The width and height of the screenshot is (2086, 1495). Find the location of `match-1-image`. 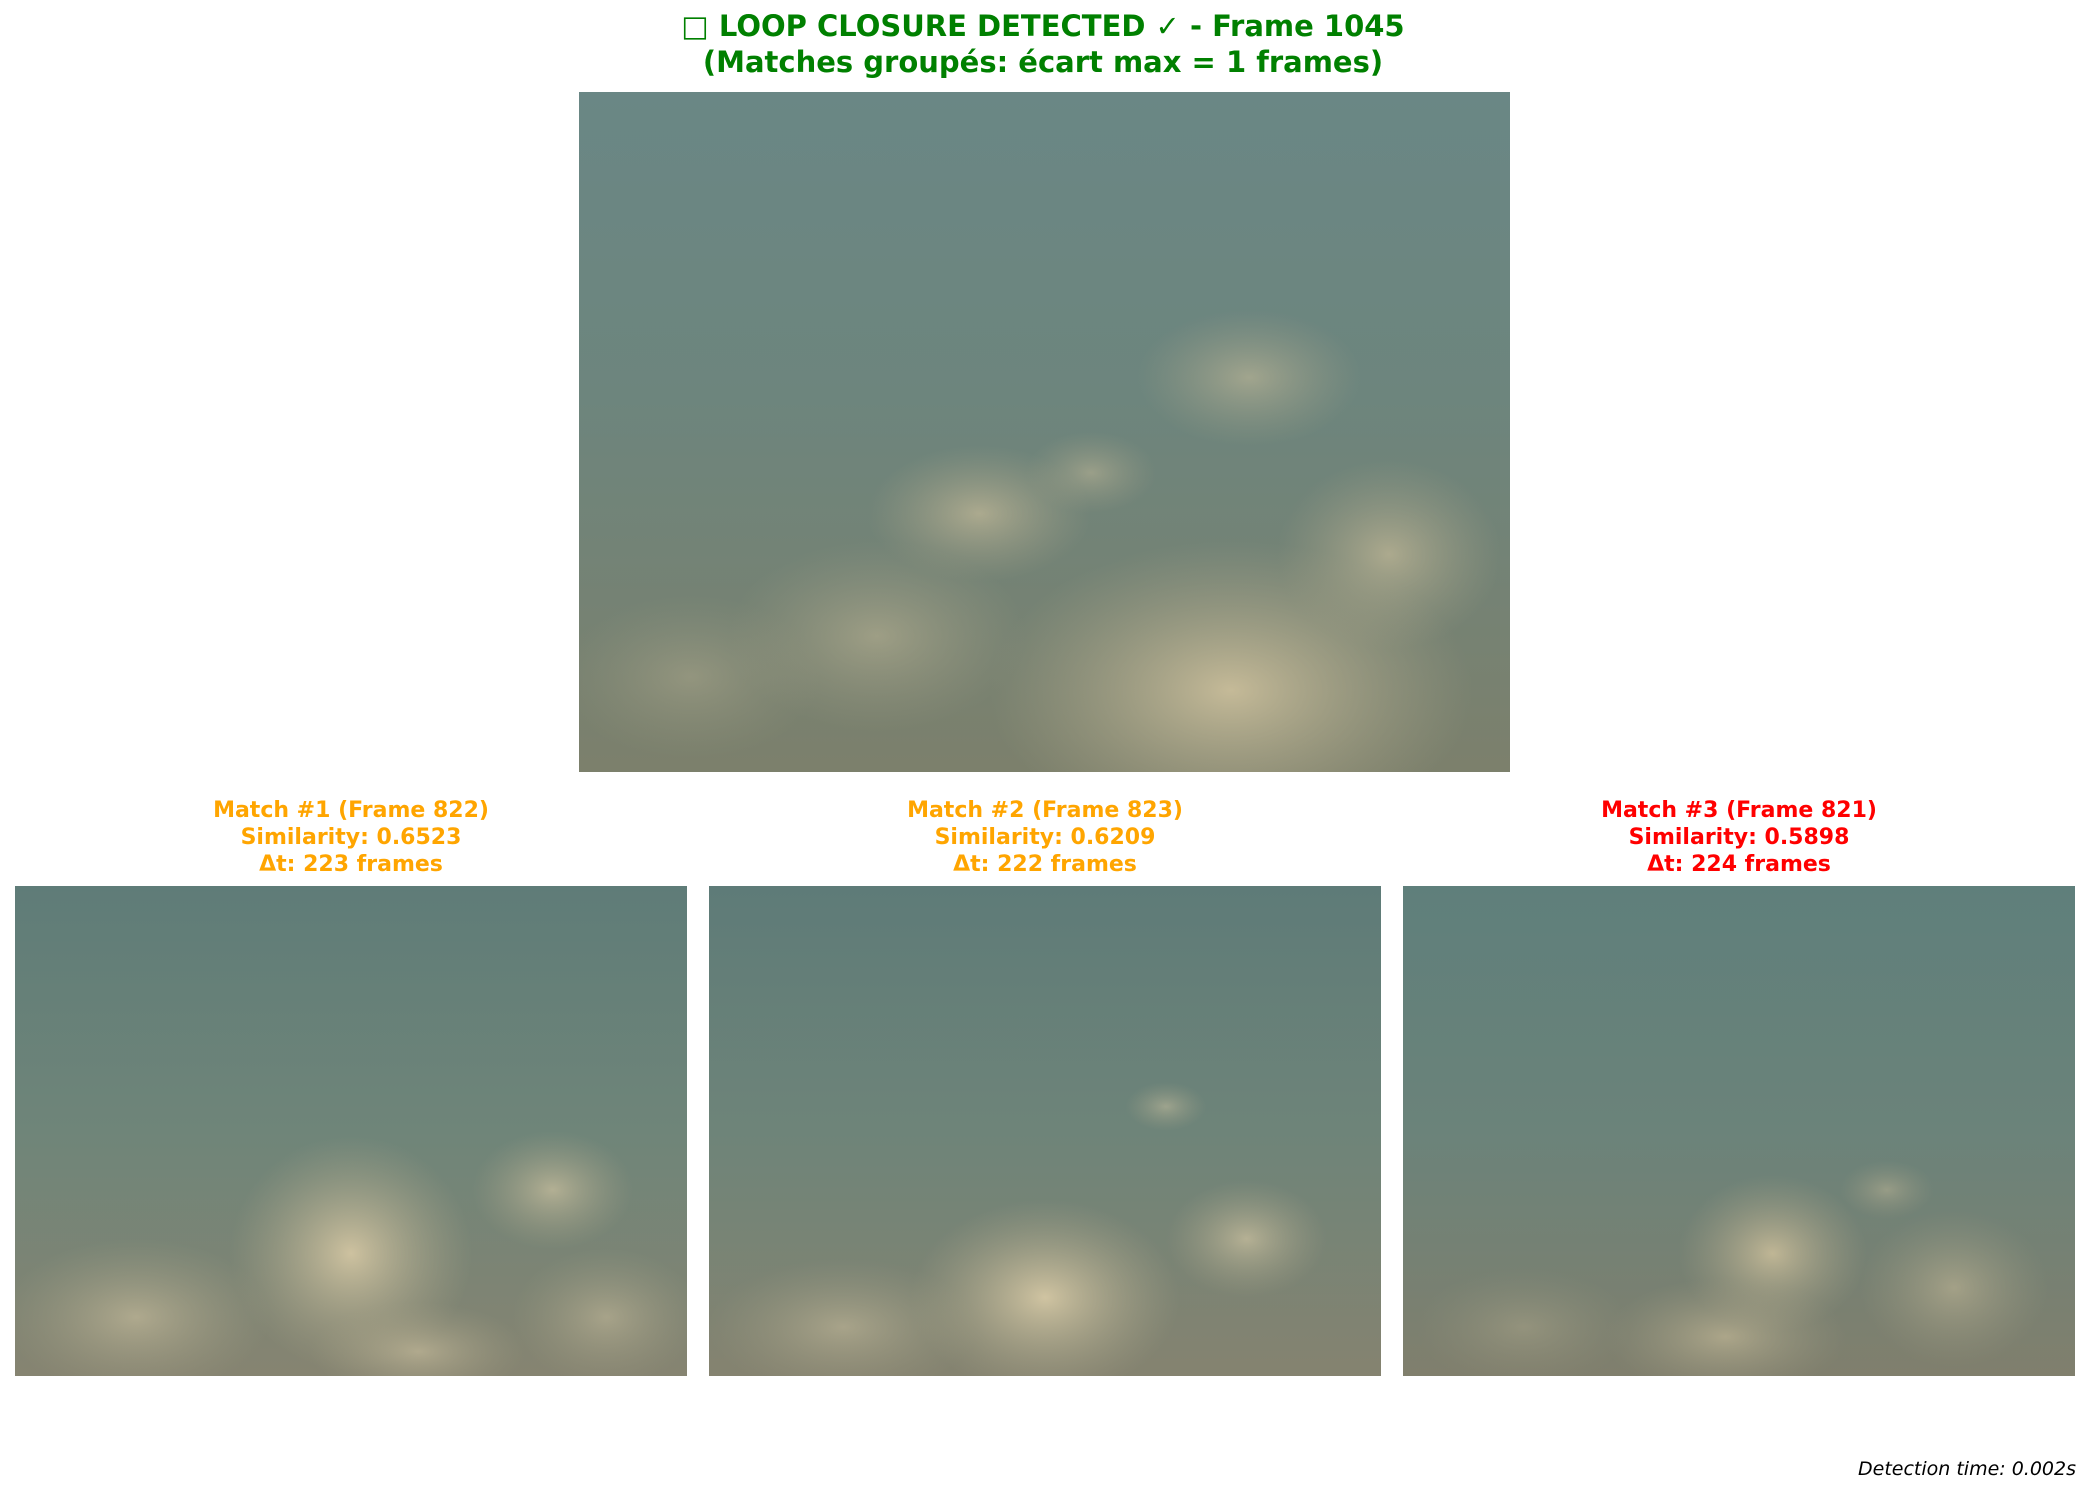

match-1-image is located at coordinates (351, 1131).